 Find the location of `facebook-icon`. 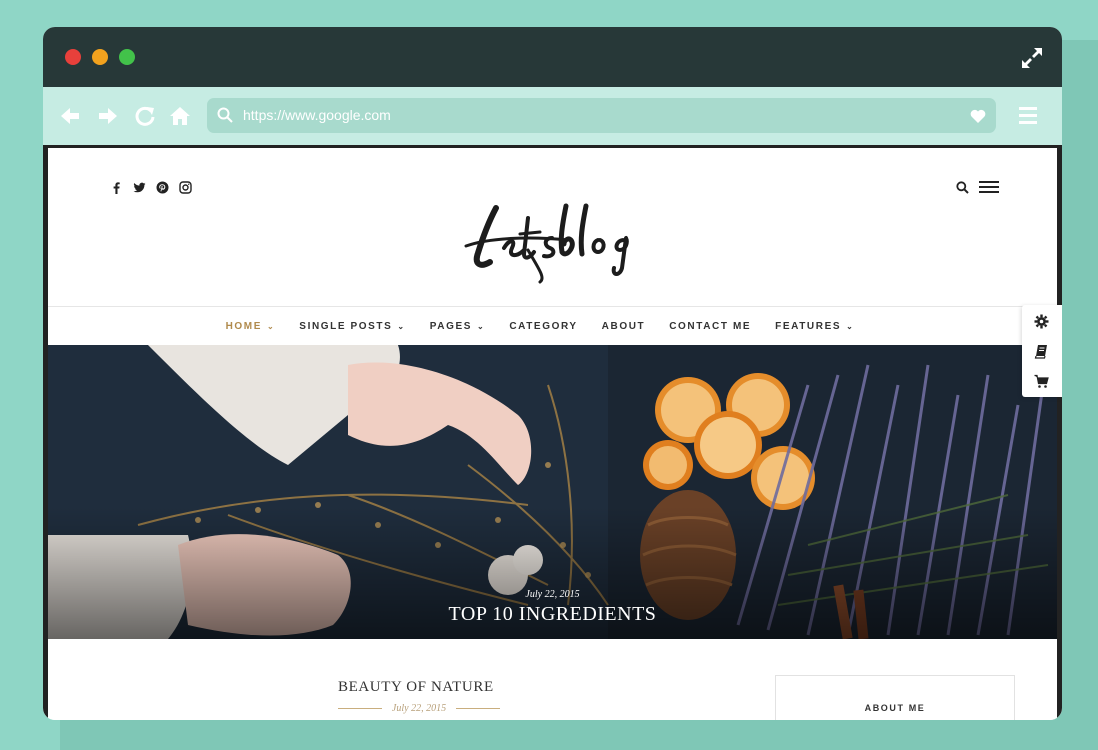

facebook-icon is located at coordinates (116, 187).